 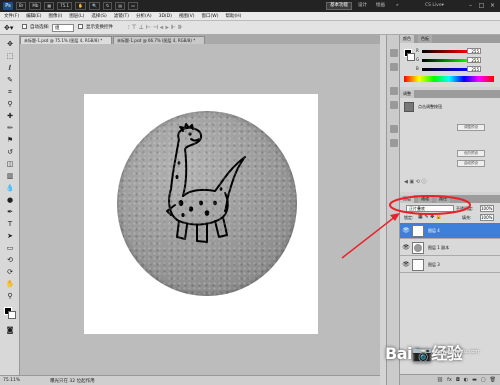 I want to click on tab-layers: 图层, so click(x=407, y=199).